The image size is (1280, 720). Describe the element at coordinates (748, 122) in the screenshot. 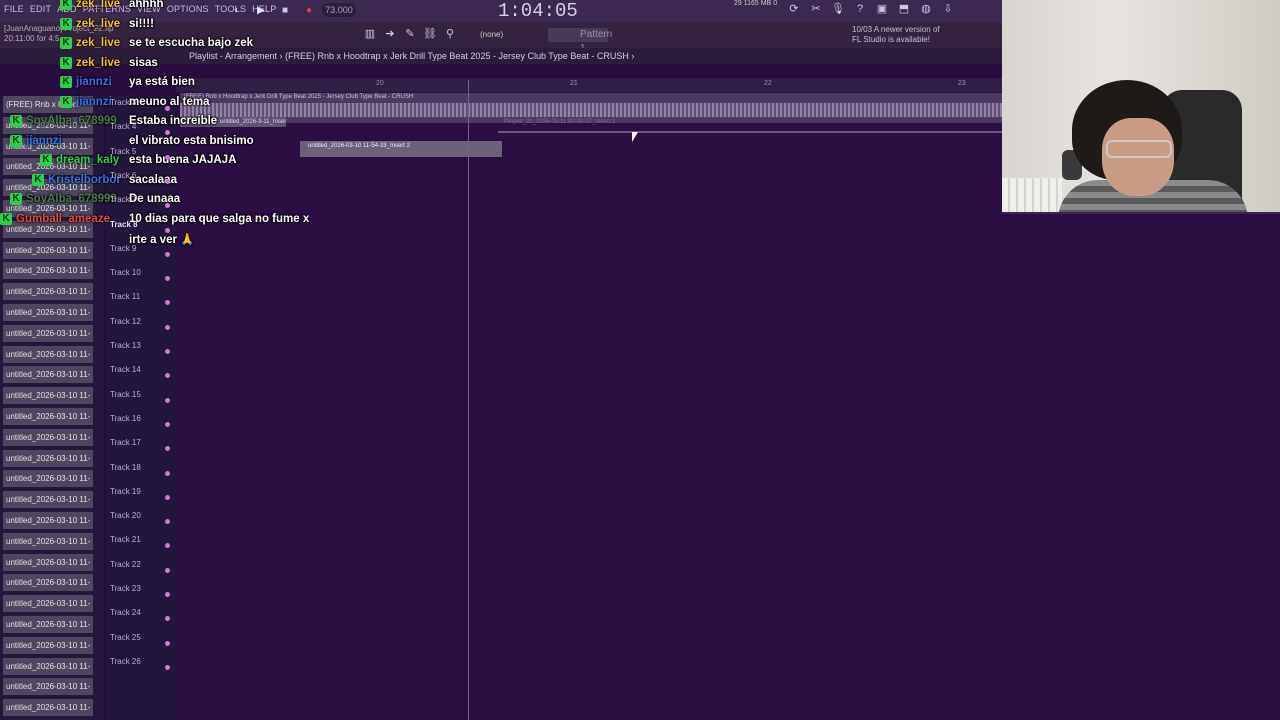

I see `audio-clip-muted: Project_22_2026-03-11 00-00-27_Insert 2` at that location.